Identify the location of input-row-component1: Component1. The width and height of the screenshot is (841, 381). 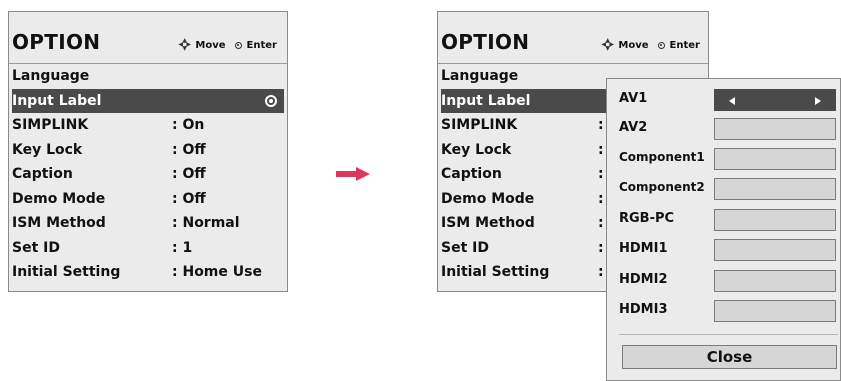
(723, 158).